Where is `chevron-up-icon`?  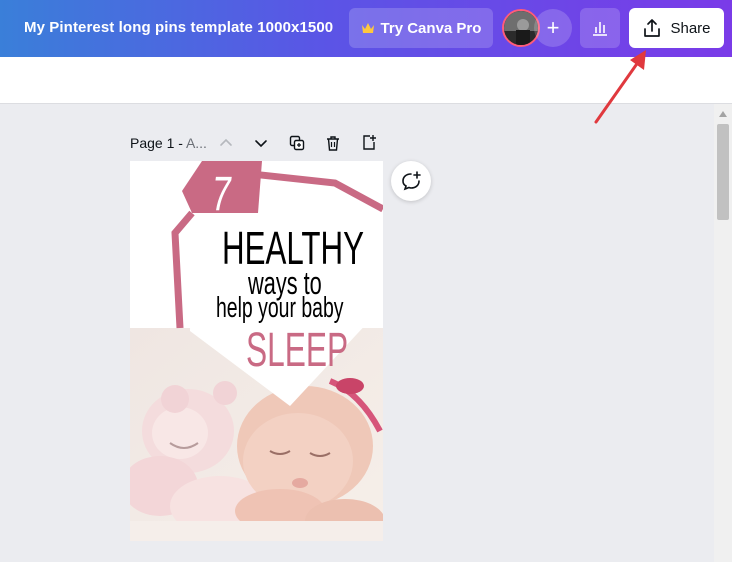 chevron-up-icon is located at coordinates (226, 143).